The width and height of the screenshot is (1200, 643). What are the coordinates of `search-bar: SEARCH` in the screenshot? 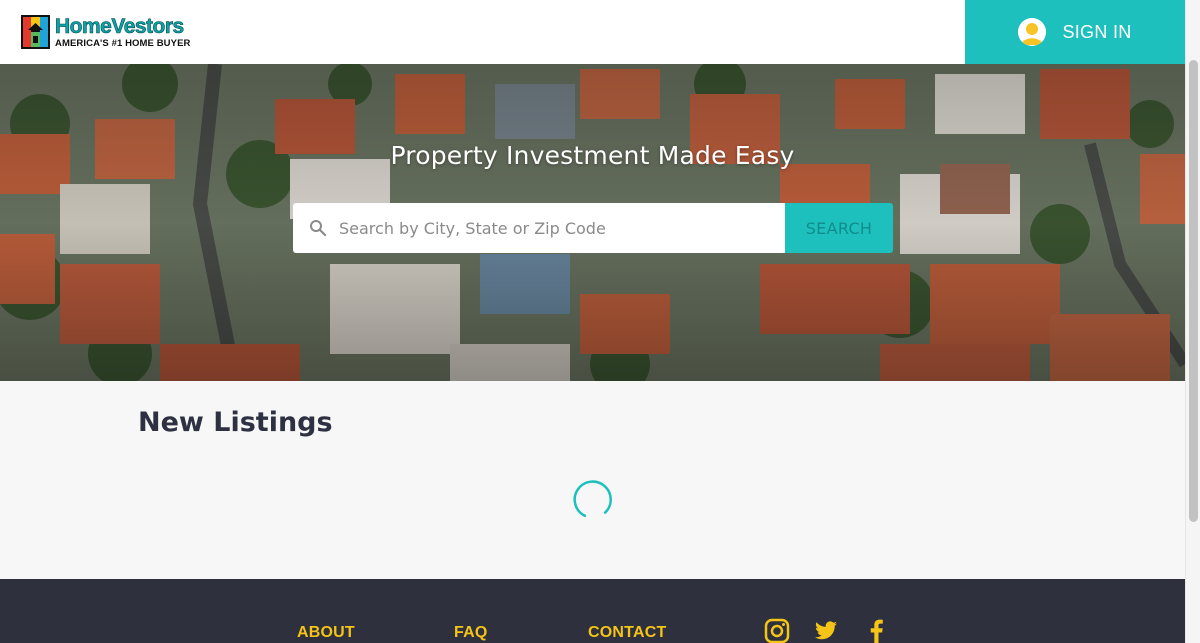 It's located at (593, 228).